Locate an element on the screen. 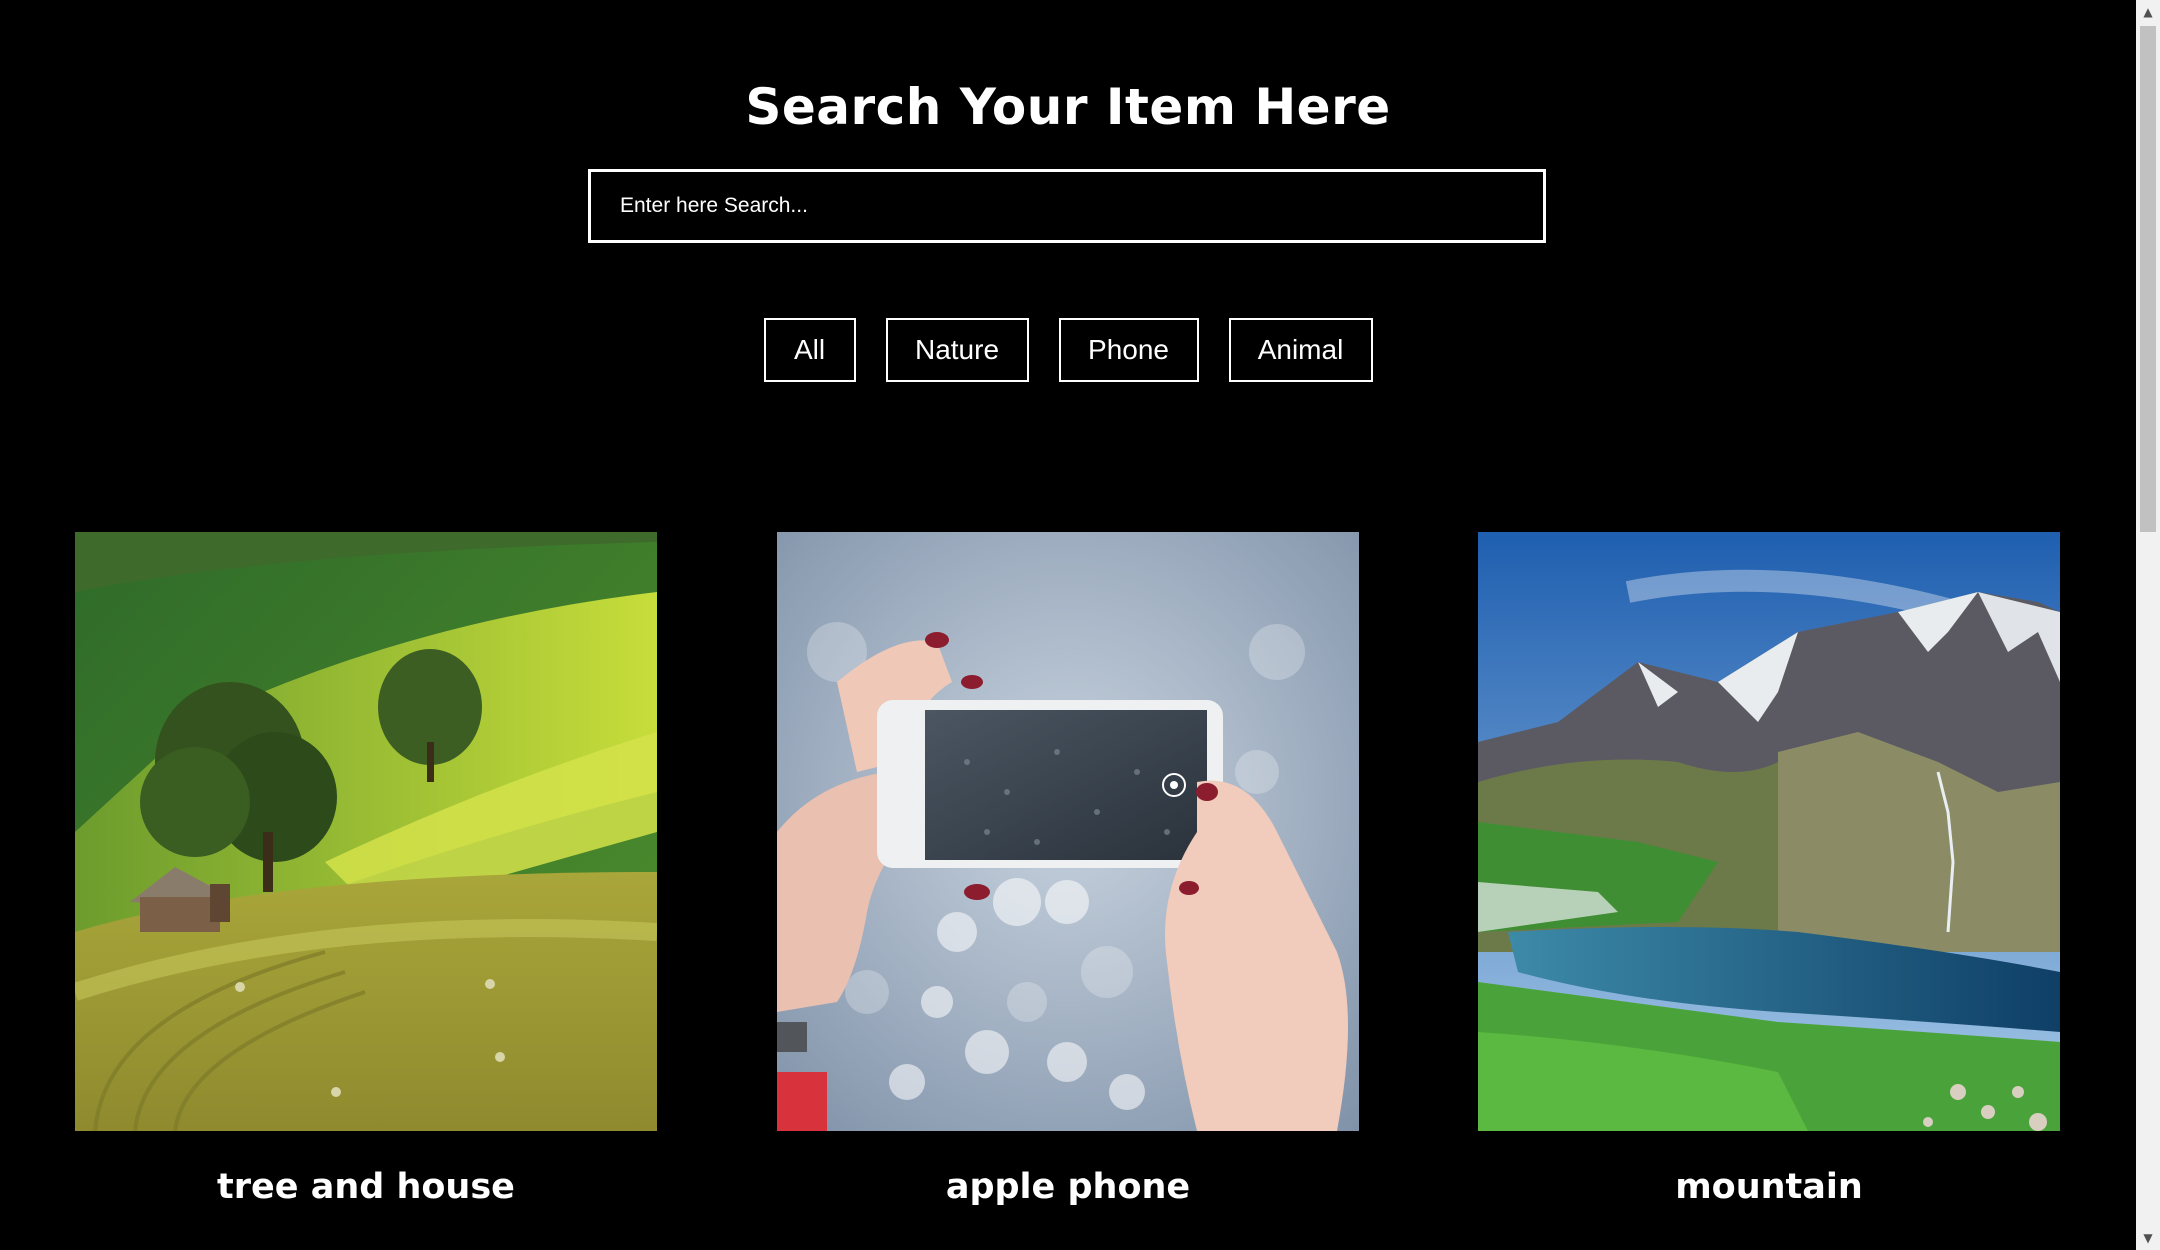 Image resolution: width=2160 pixels, height=1250 pixels. scroll-up-icon: ▲ is located at coordinates (2148, 12).